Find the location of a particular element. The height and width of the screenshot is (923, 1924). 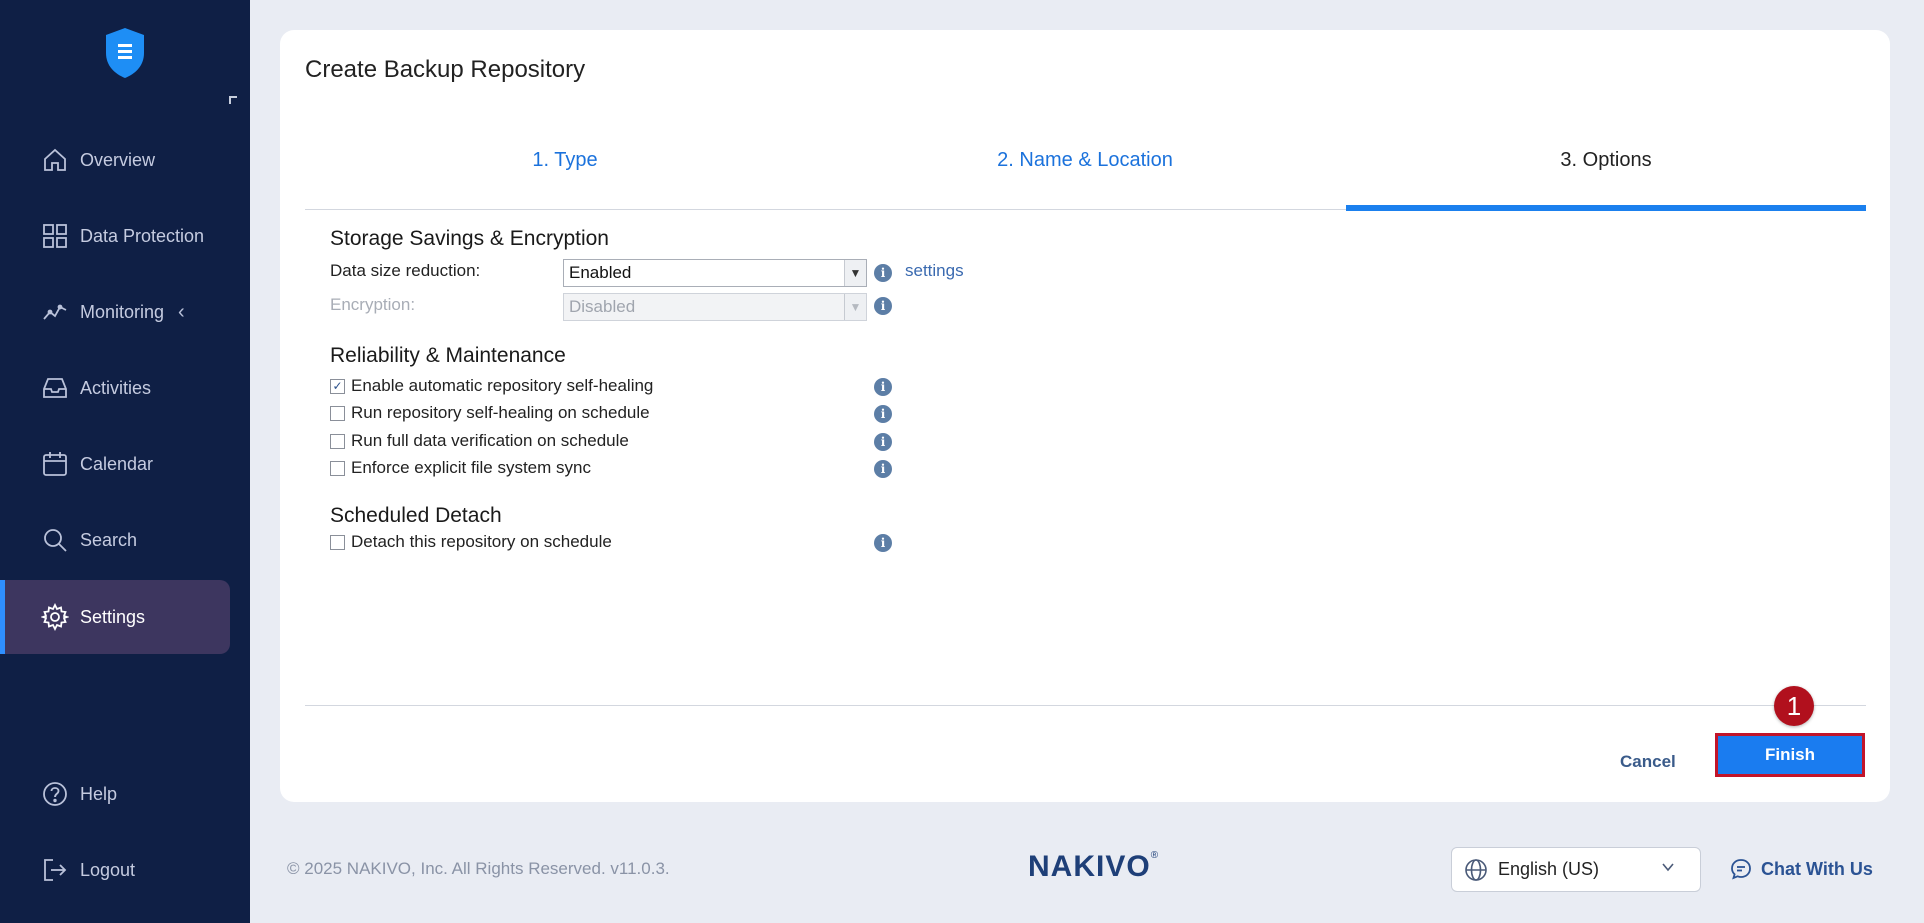

sidebar-item-activities: Activities is located at coordinates (115, 388).